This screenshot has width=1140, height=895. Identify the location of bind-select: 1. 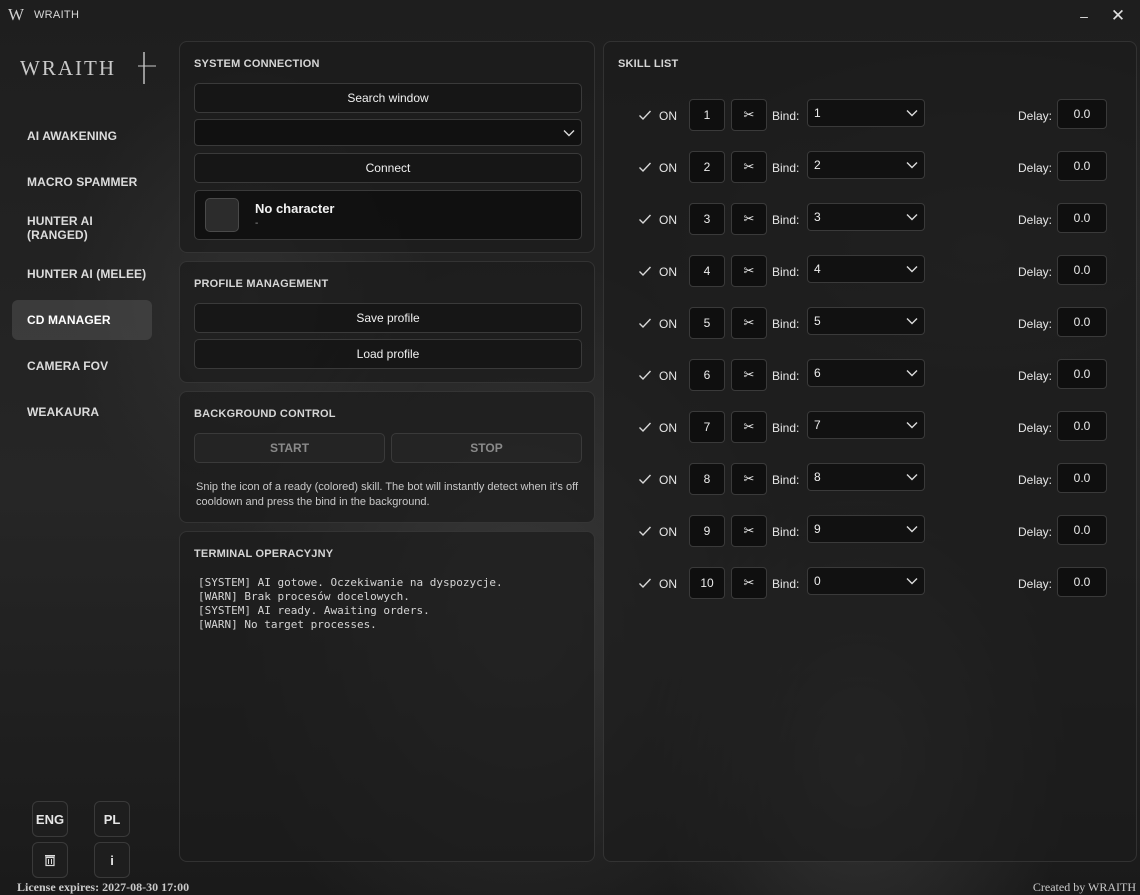
(866, 113).